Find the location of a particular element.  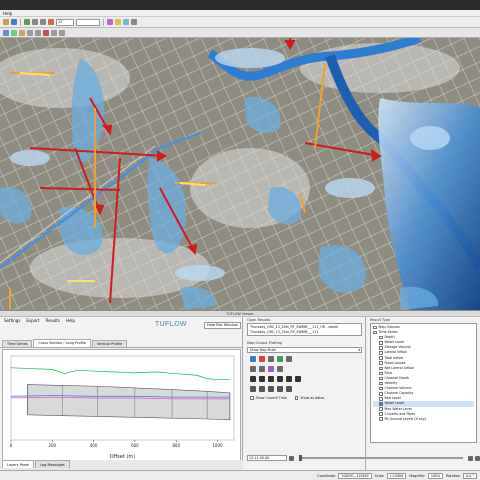

pan-plot-icon is located at coordinates (253, 369).